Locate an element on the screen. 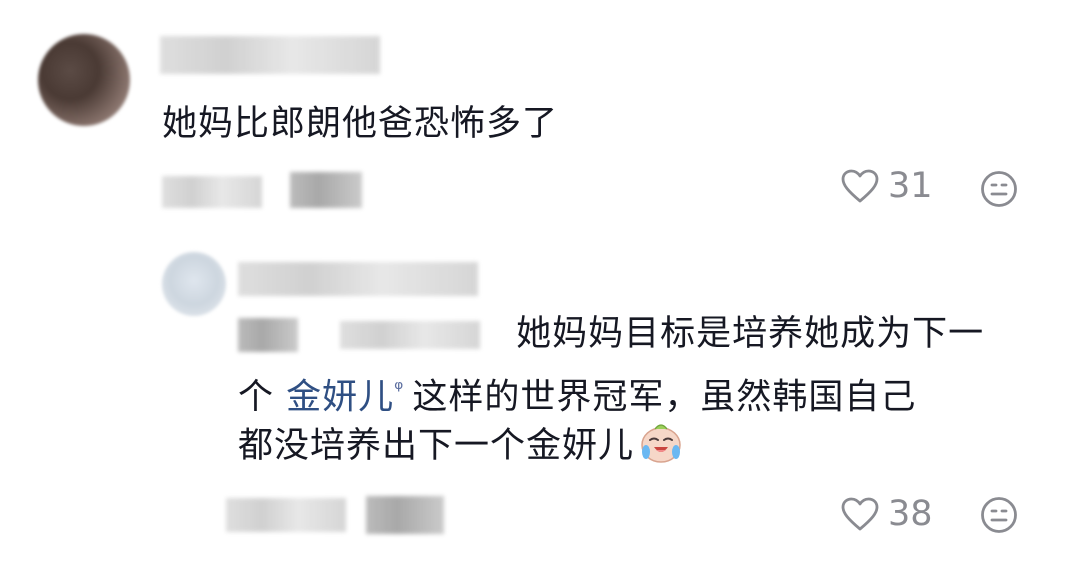 The height and width of the screenshot is (584, 1080). search-icon: ᵠ is located at coordinates (399, 390).